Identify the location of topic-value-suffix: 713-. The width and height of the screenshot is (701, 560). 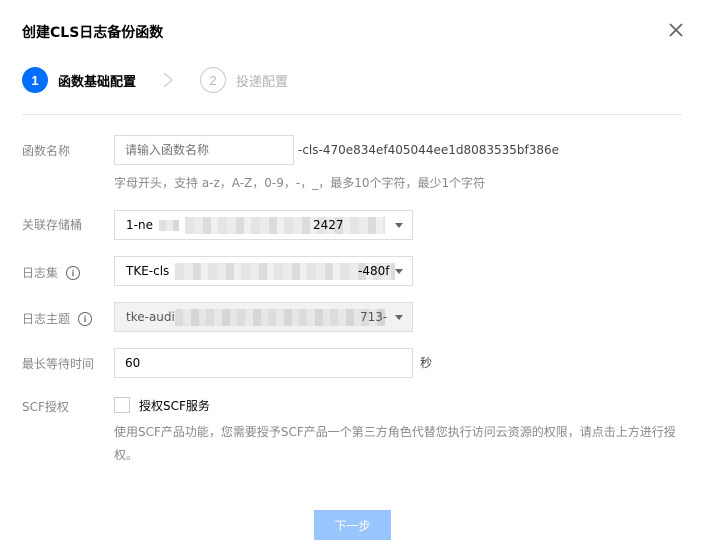
(374, 317).